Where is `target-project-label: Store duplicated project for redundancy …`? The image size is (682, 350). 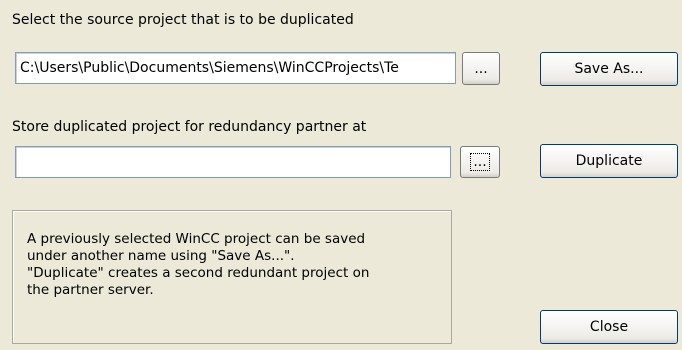 target-project-label: Store duplicated project for redundancy … is located at coordinates (189, 127).